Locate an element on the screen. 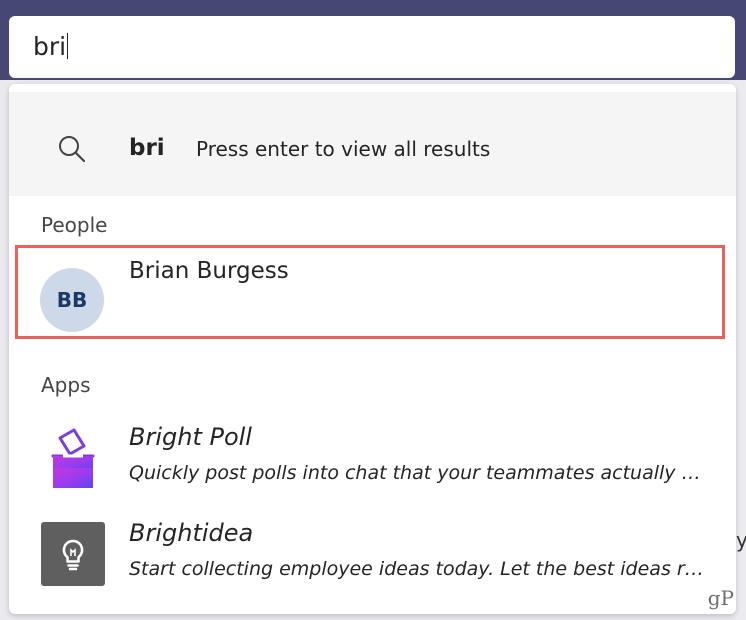  lightbulb-icon is located at coordinates (73, 554).